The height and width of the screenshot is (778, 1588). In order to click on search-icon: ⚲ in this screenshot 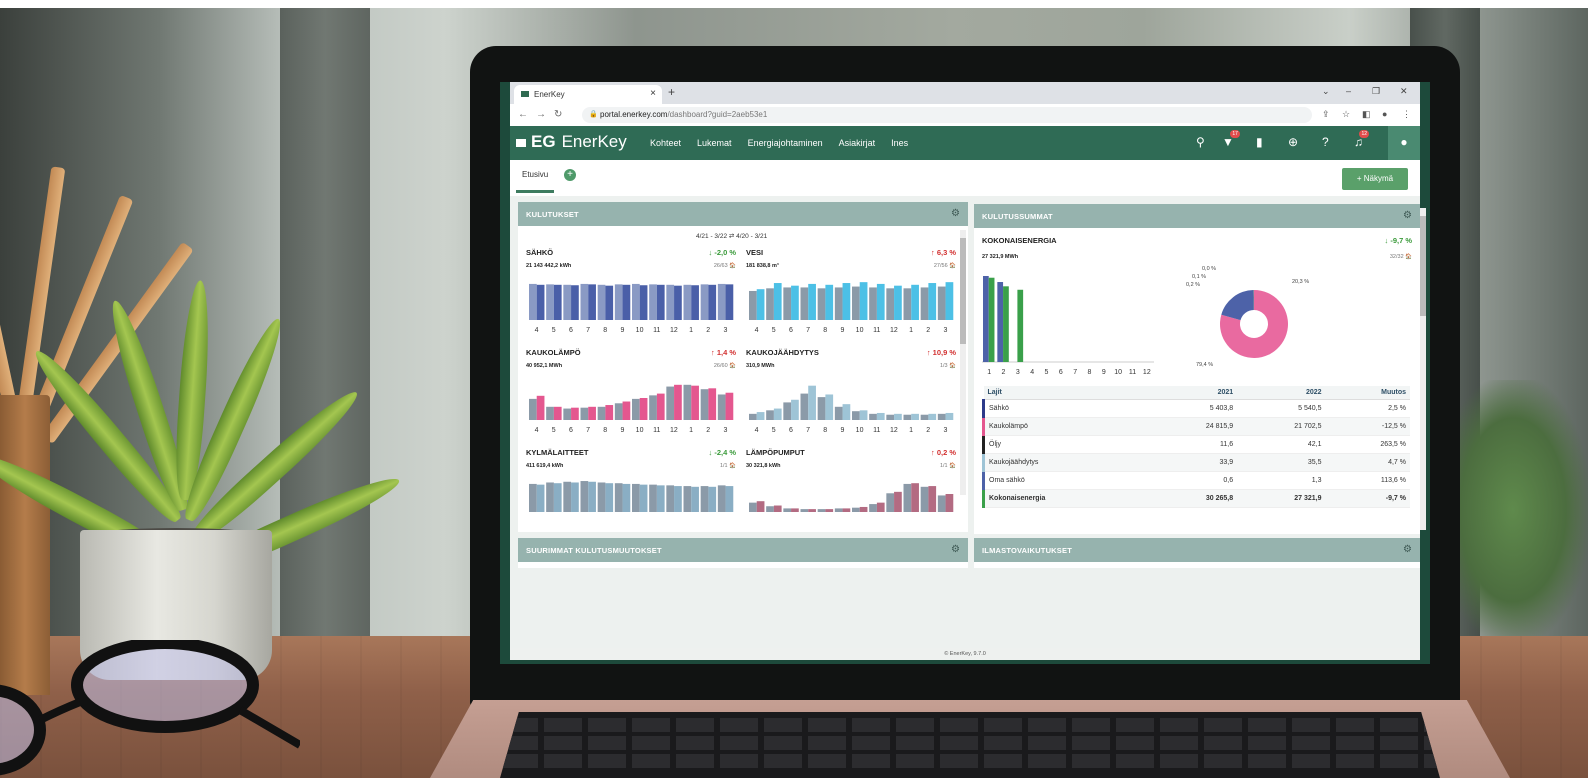, I will do `click(1200, 142)`.